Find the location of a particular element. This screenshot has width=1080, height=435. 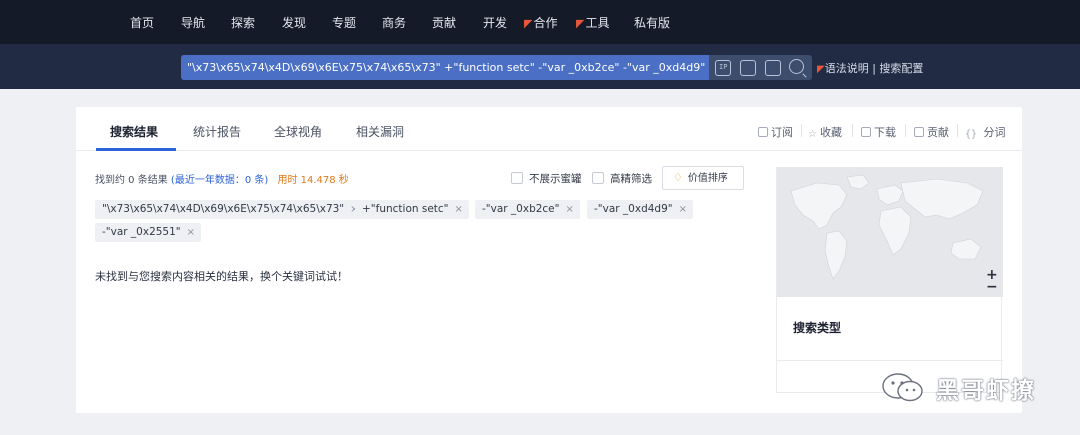

camera-icon is located at coordinates (773, 68).